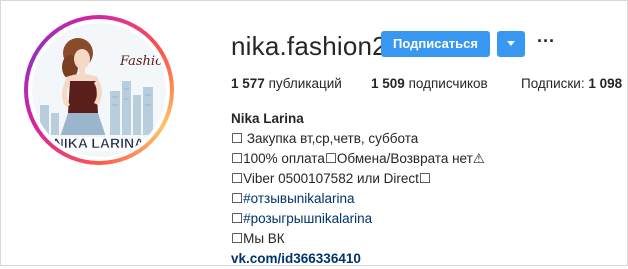 The width and height of the screenshot is (628, 269). I want to click on avatar: Fashion NIKA LARINA, so click(99, 90).